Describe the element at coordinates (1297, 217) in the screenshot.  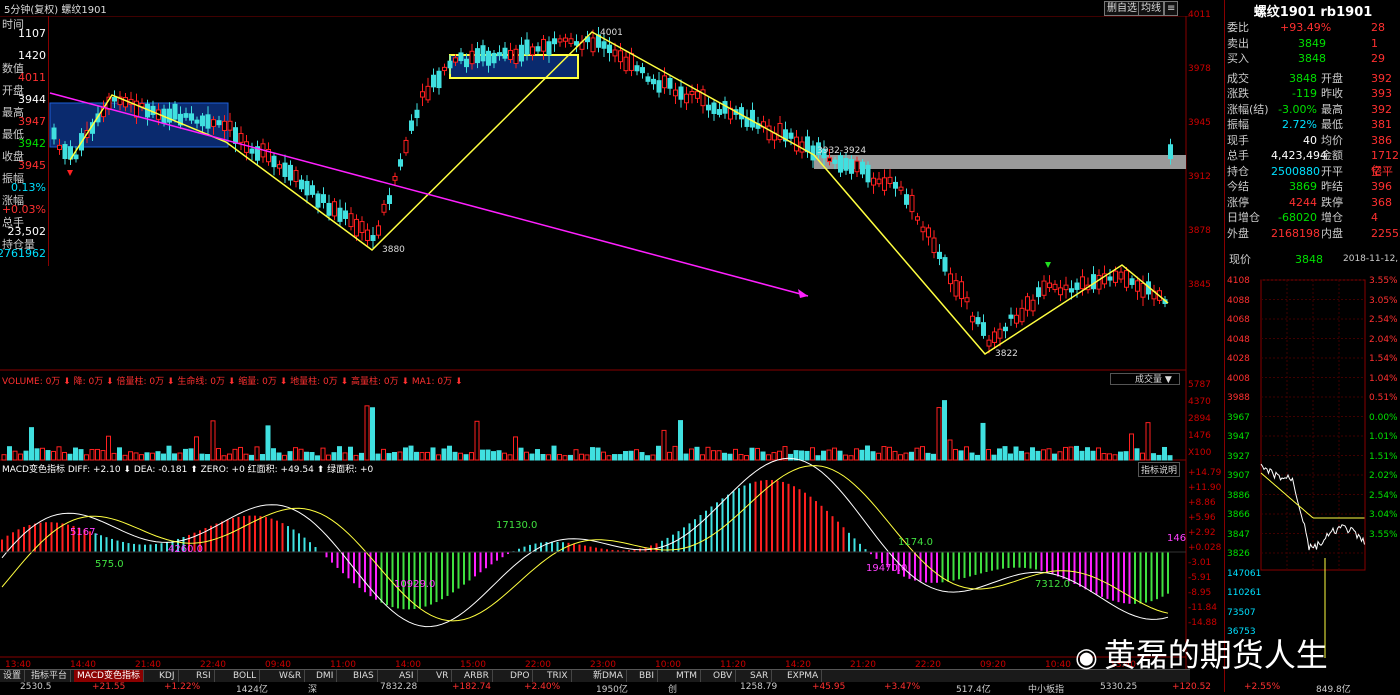
I see `quote-value: -68020` at that location.